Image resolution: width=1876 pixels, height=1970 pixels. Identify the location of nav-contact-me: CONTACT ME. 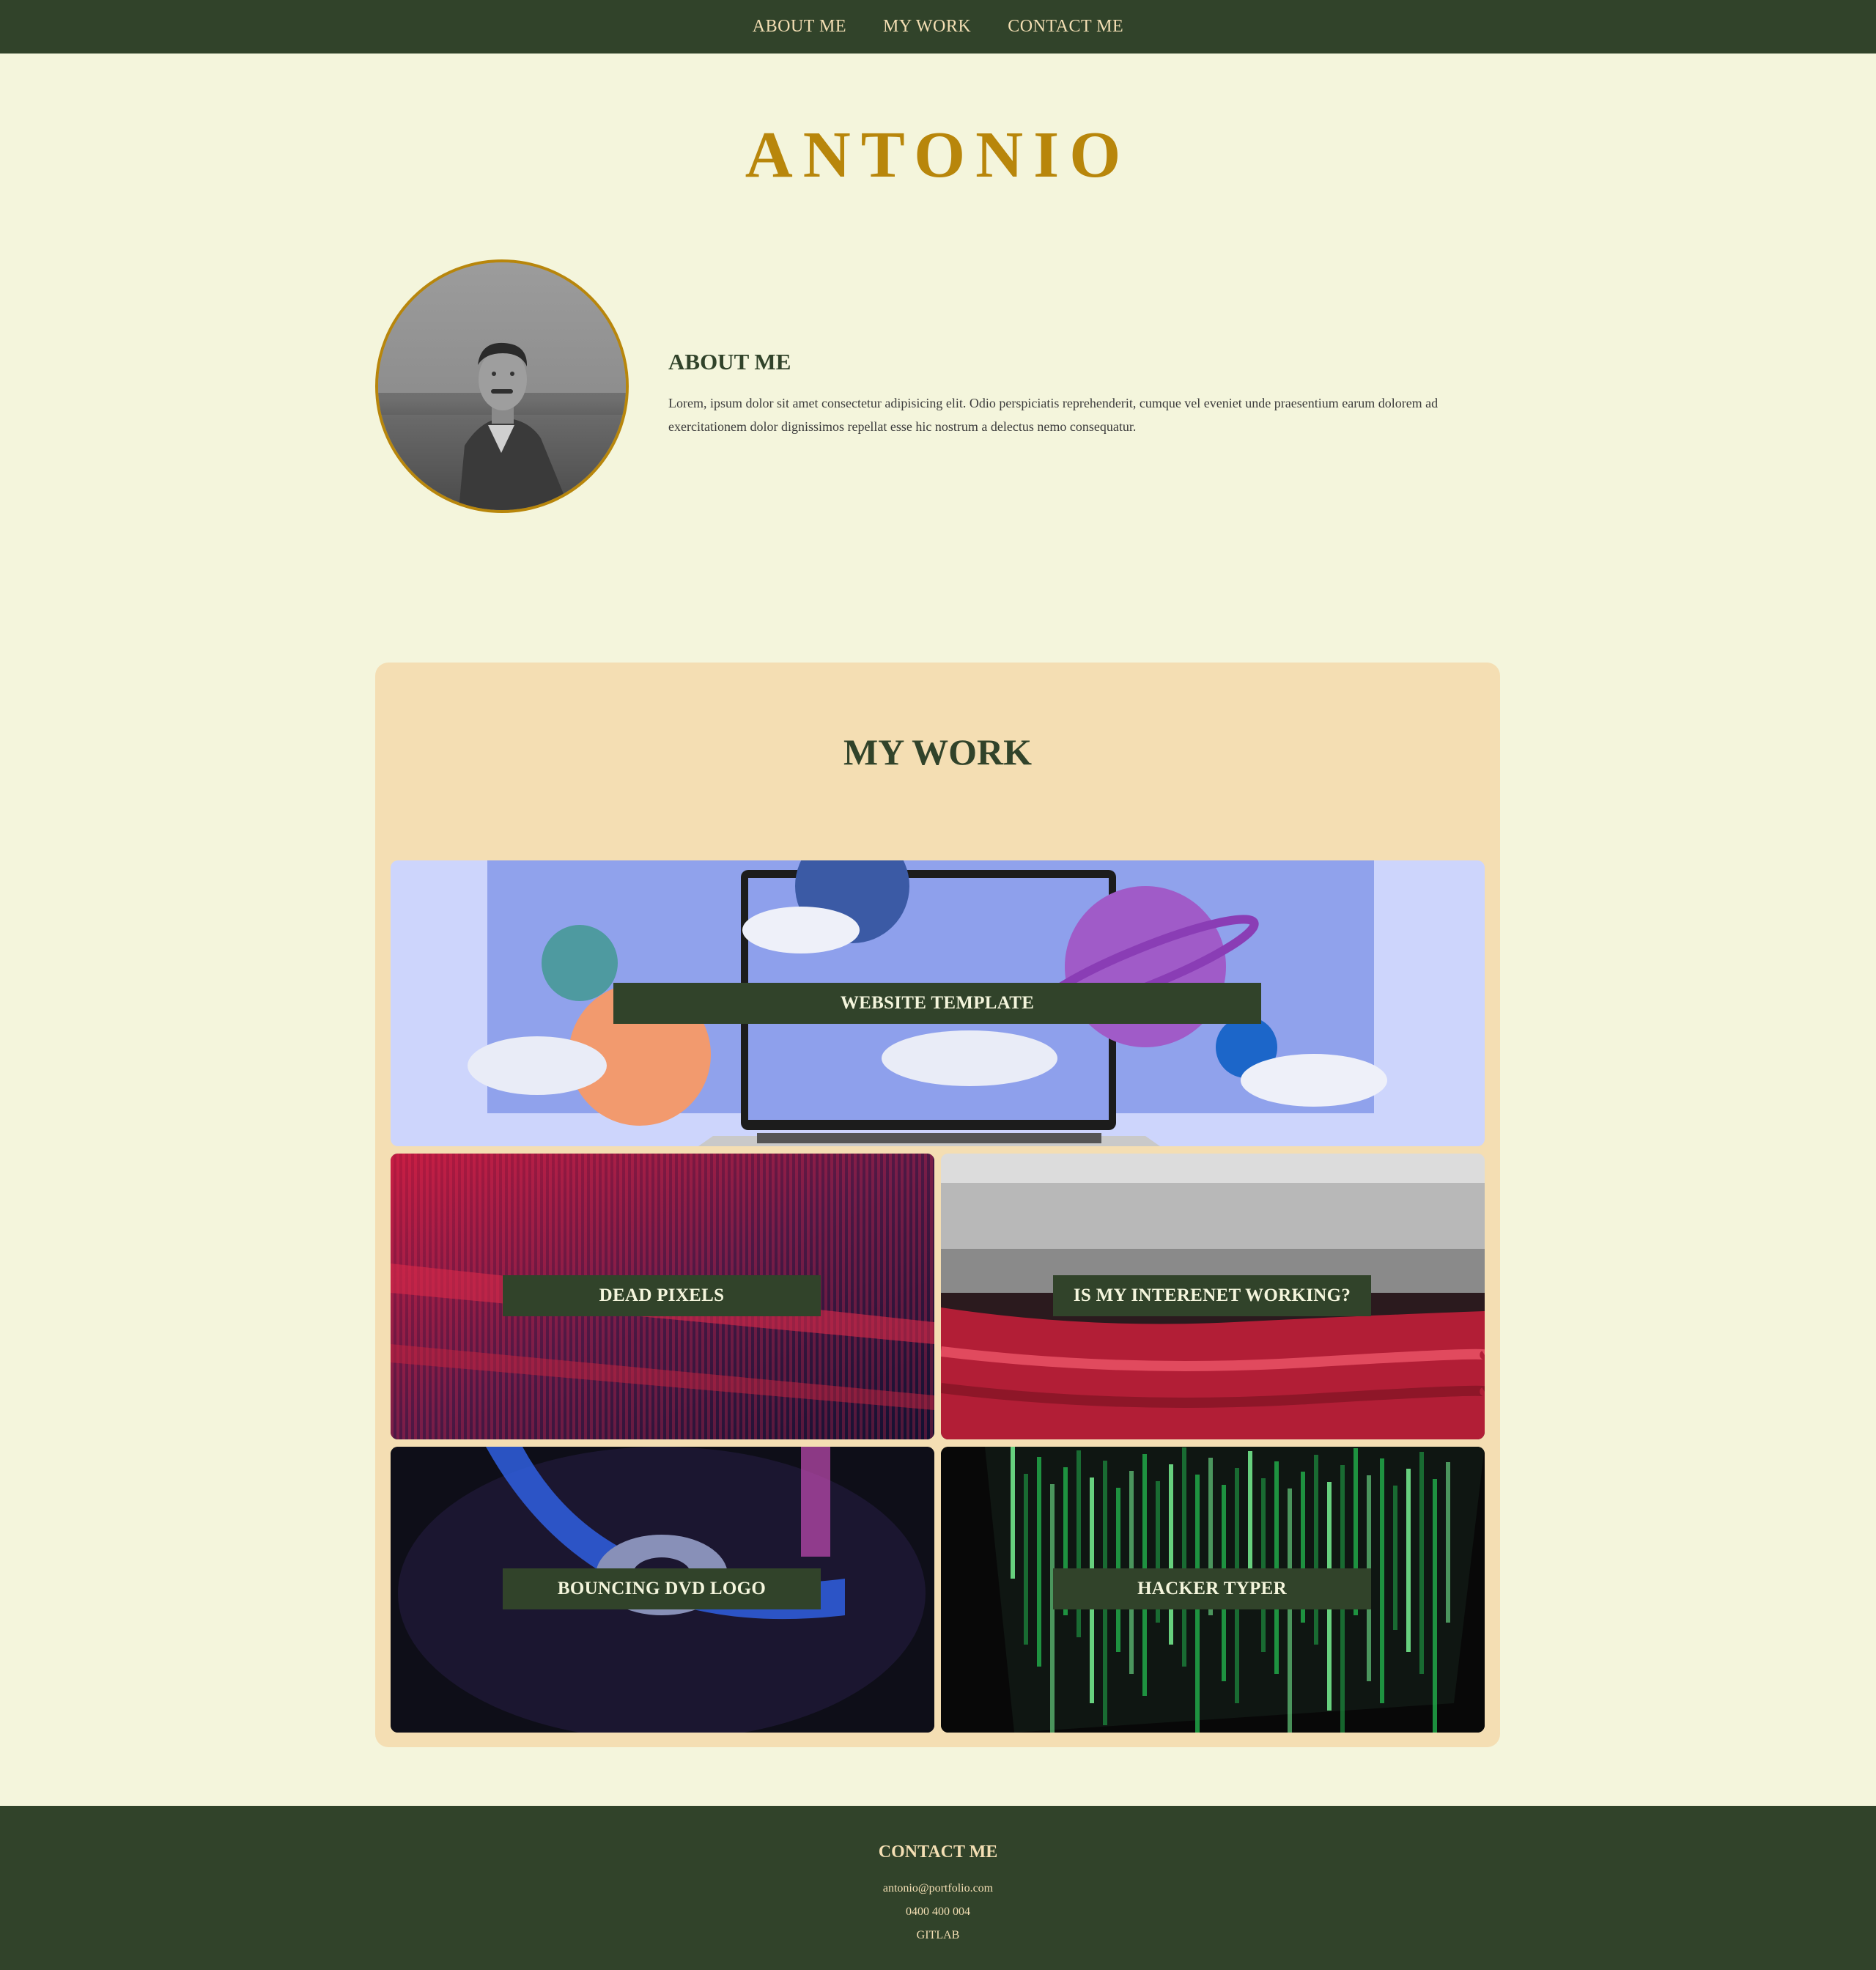
(1065, 27).